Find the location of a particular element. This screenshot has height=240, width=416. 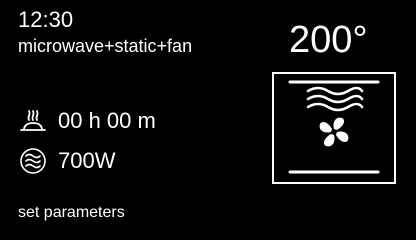

dish-timer-icon is located at coordinates (33, 121).